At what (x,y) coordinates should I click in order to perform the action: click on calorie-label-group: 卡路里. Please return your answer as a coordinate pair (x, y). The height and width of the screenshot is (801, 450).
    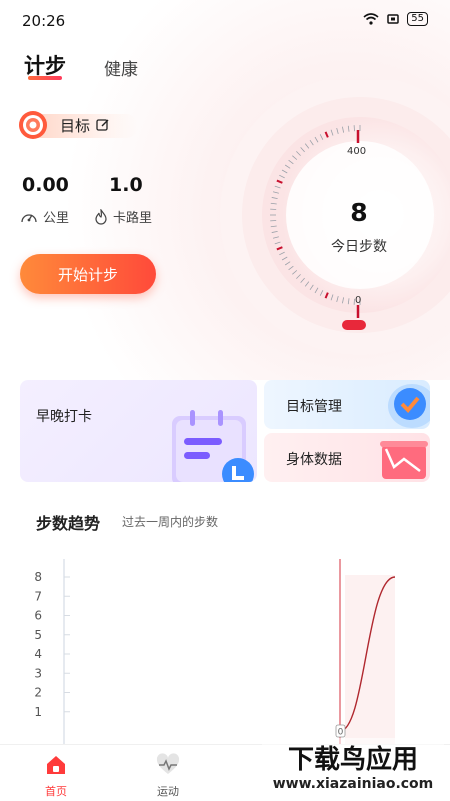
    Looking at the image, I should click on (123, 216).